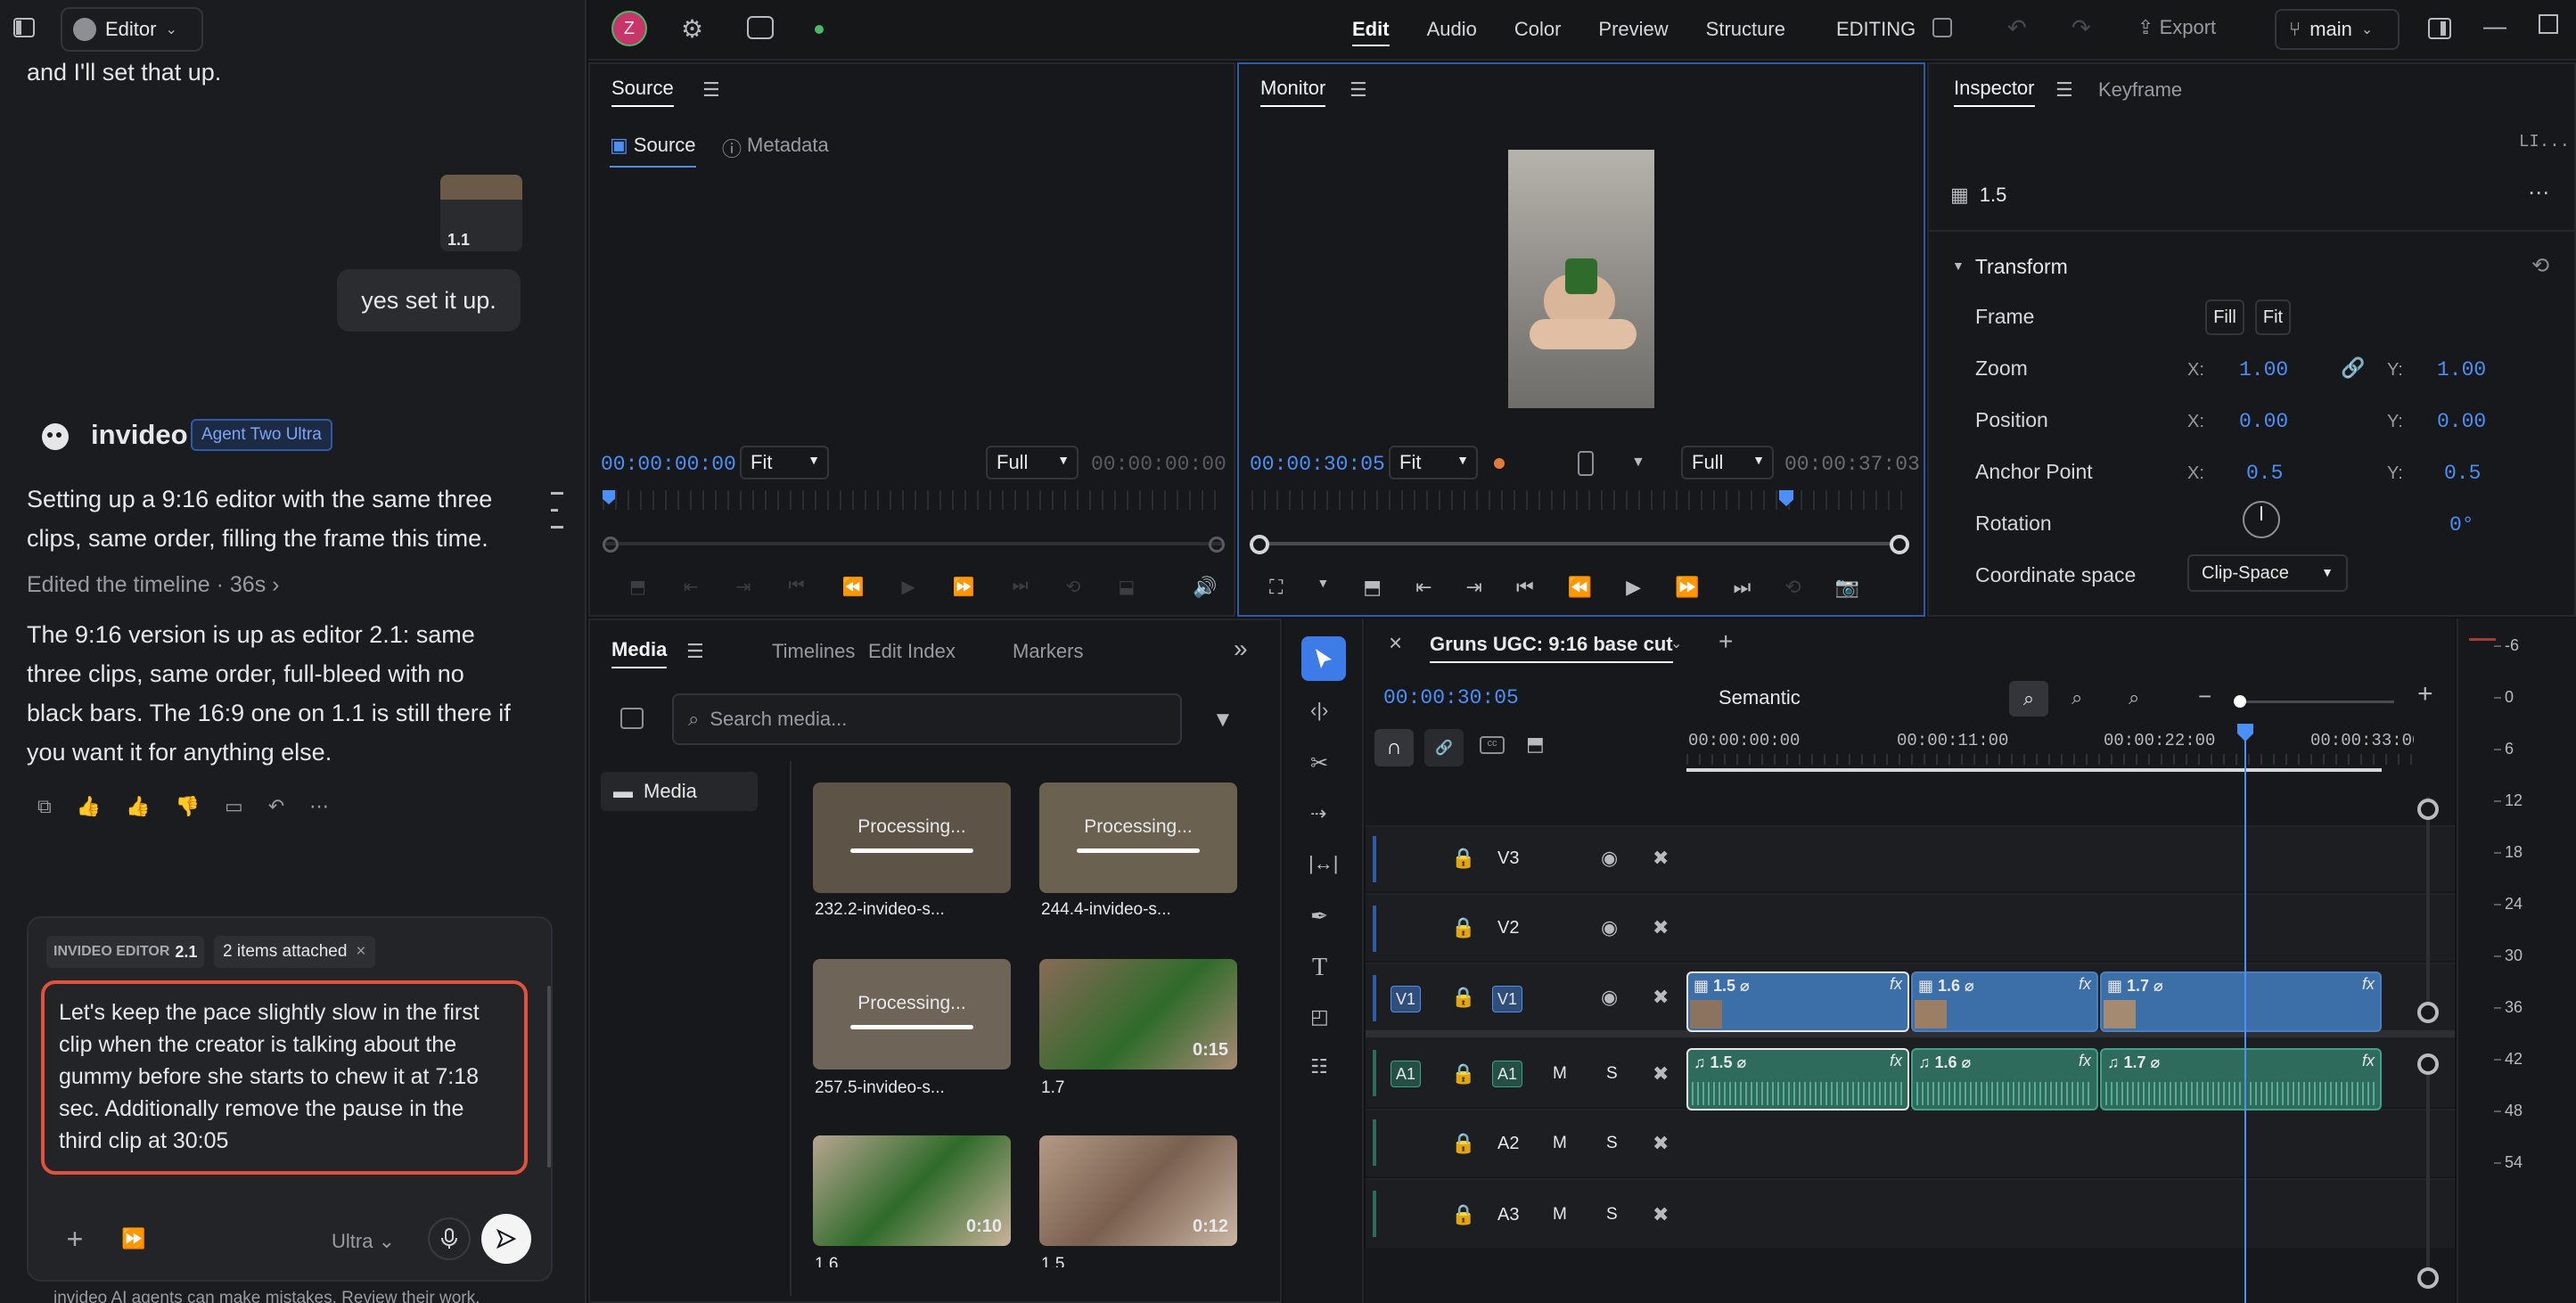 The width and height of the screenshot is (2576, 1303). I want to click on position-x-value: 0.00, so click(2263, 421).